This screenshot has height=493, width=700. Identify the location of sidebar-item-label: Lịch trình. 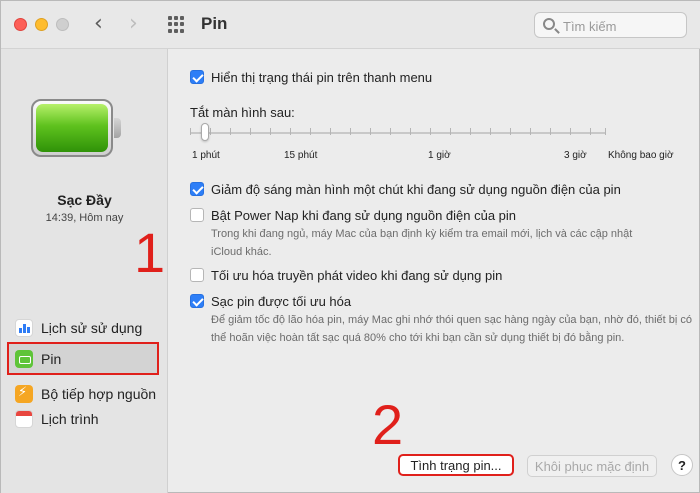
(70, 419).